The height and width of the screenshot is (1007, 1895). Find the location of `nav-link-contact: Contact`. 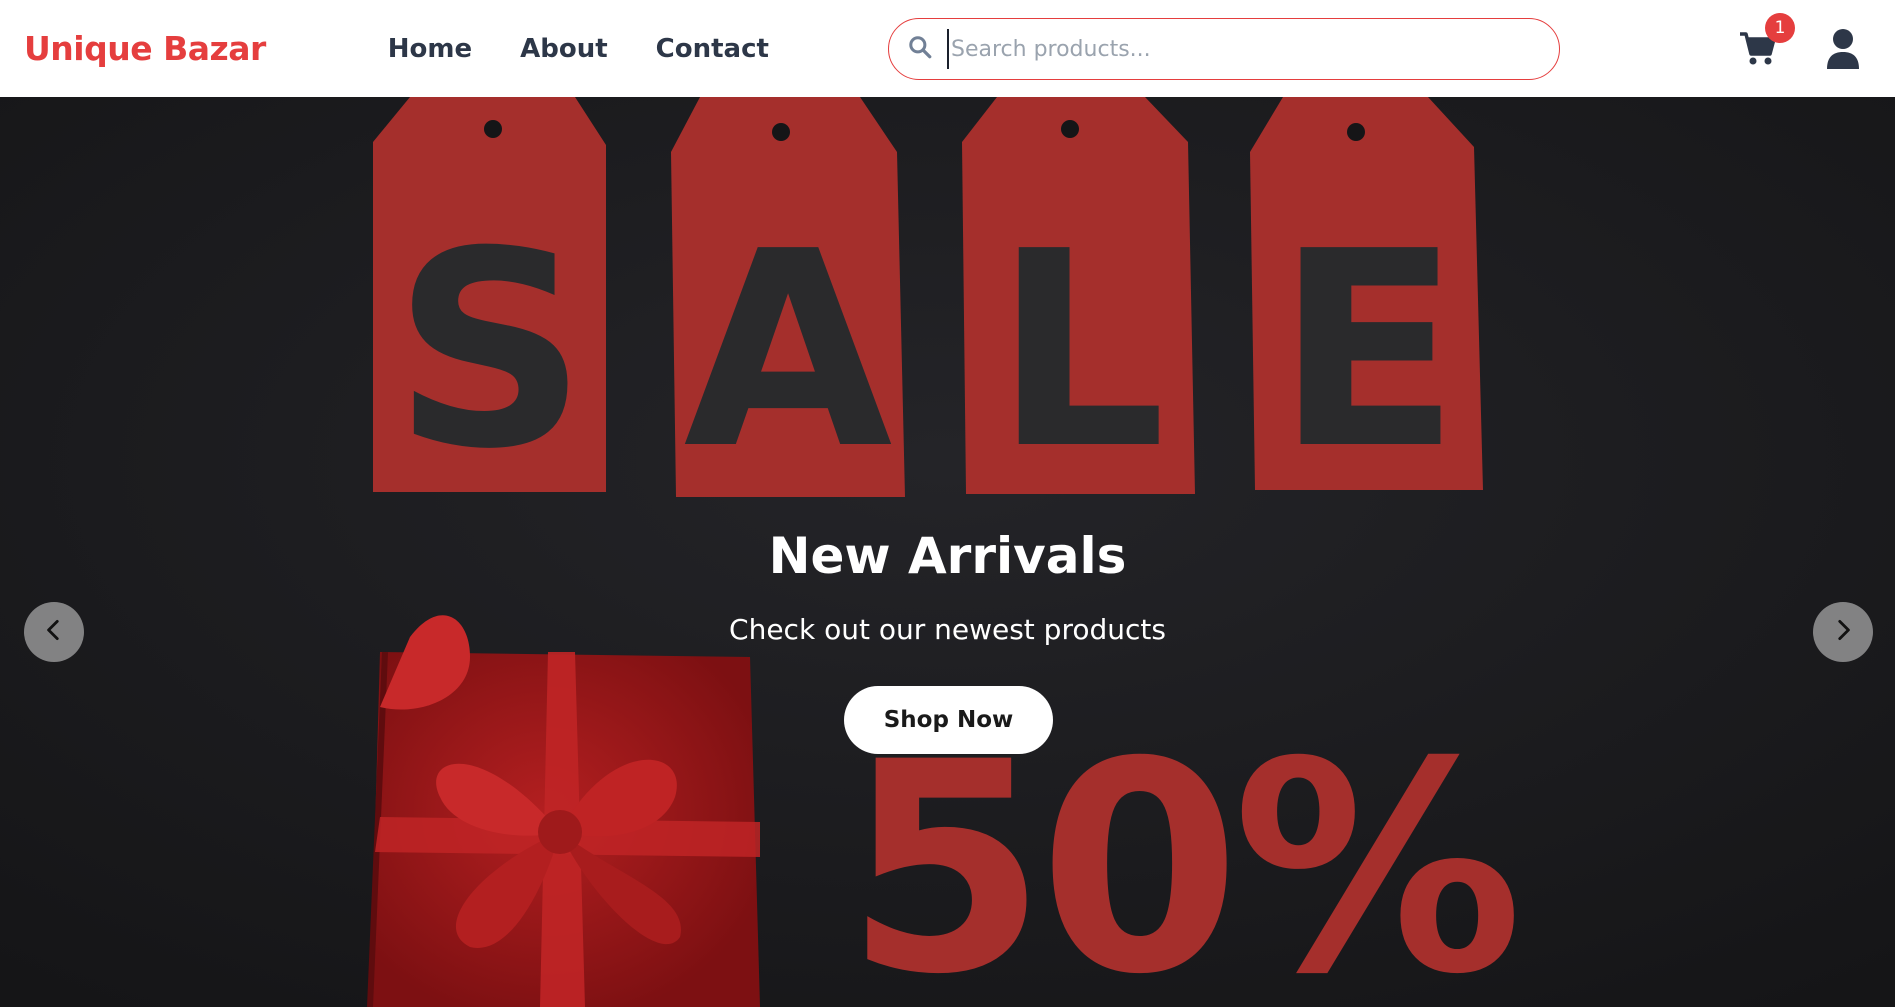

nav-link-contact: Contact is located at coordinates (712, 49).